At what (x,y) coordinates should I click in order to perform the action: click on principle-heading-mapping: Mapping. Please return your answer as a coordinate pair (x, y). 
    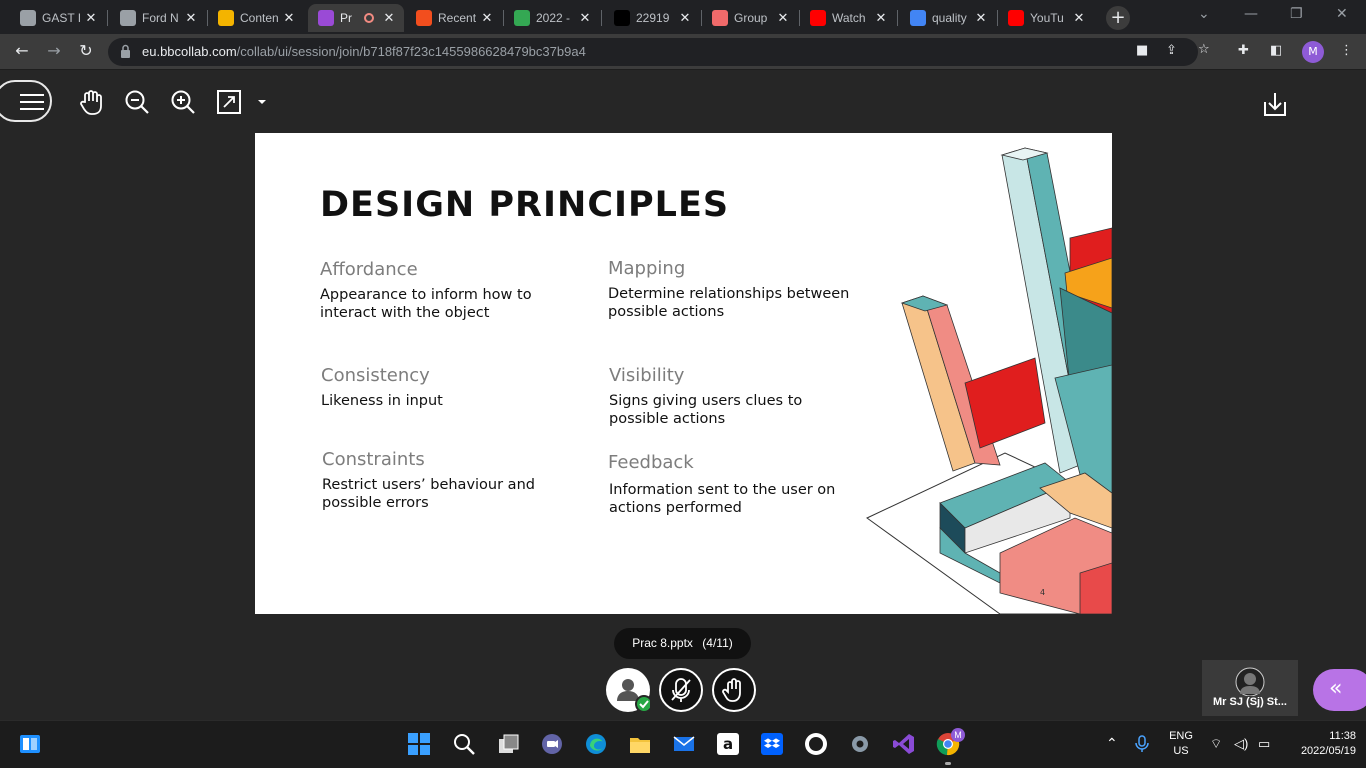
    Looking at the image, I should click on (647, 268).